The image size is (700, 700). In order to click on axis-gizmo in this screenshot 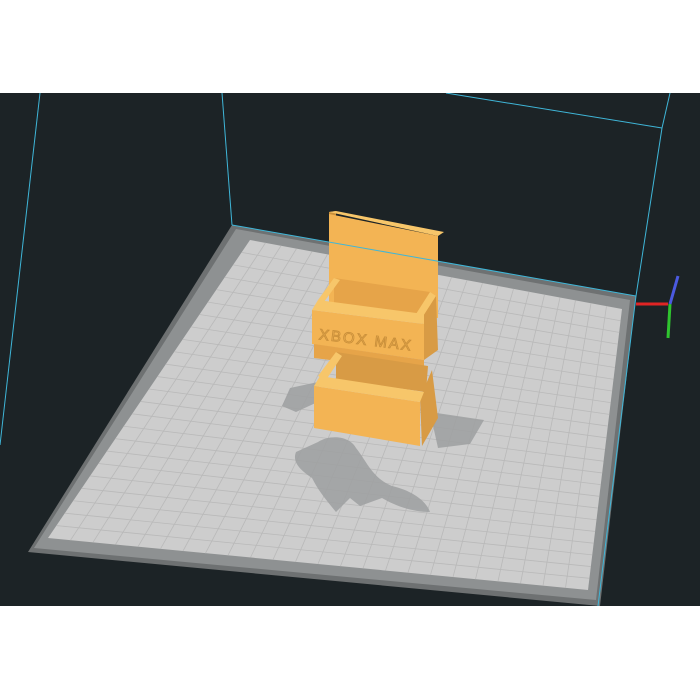, I will do `click(658, 307)`.